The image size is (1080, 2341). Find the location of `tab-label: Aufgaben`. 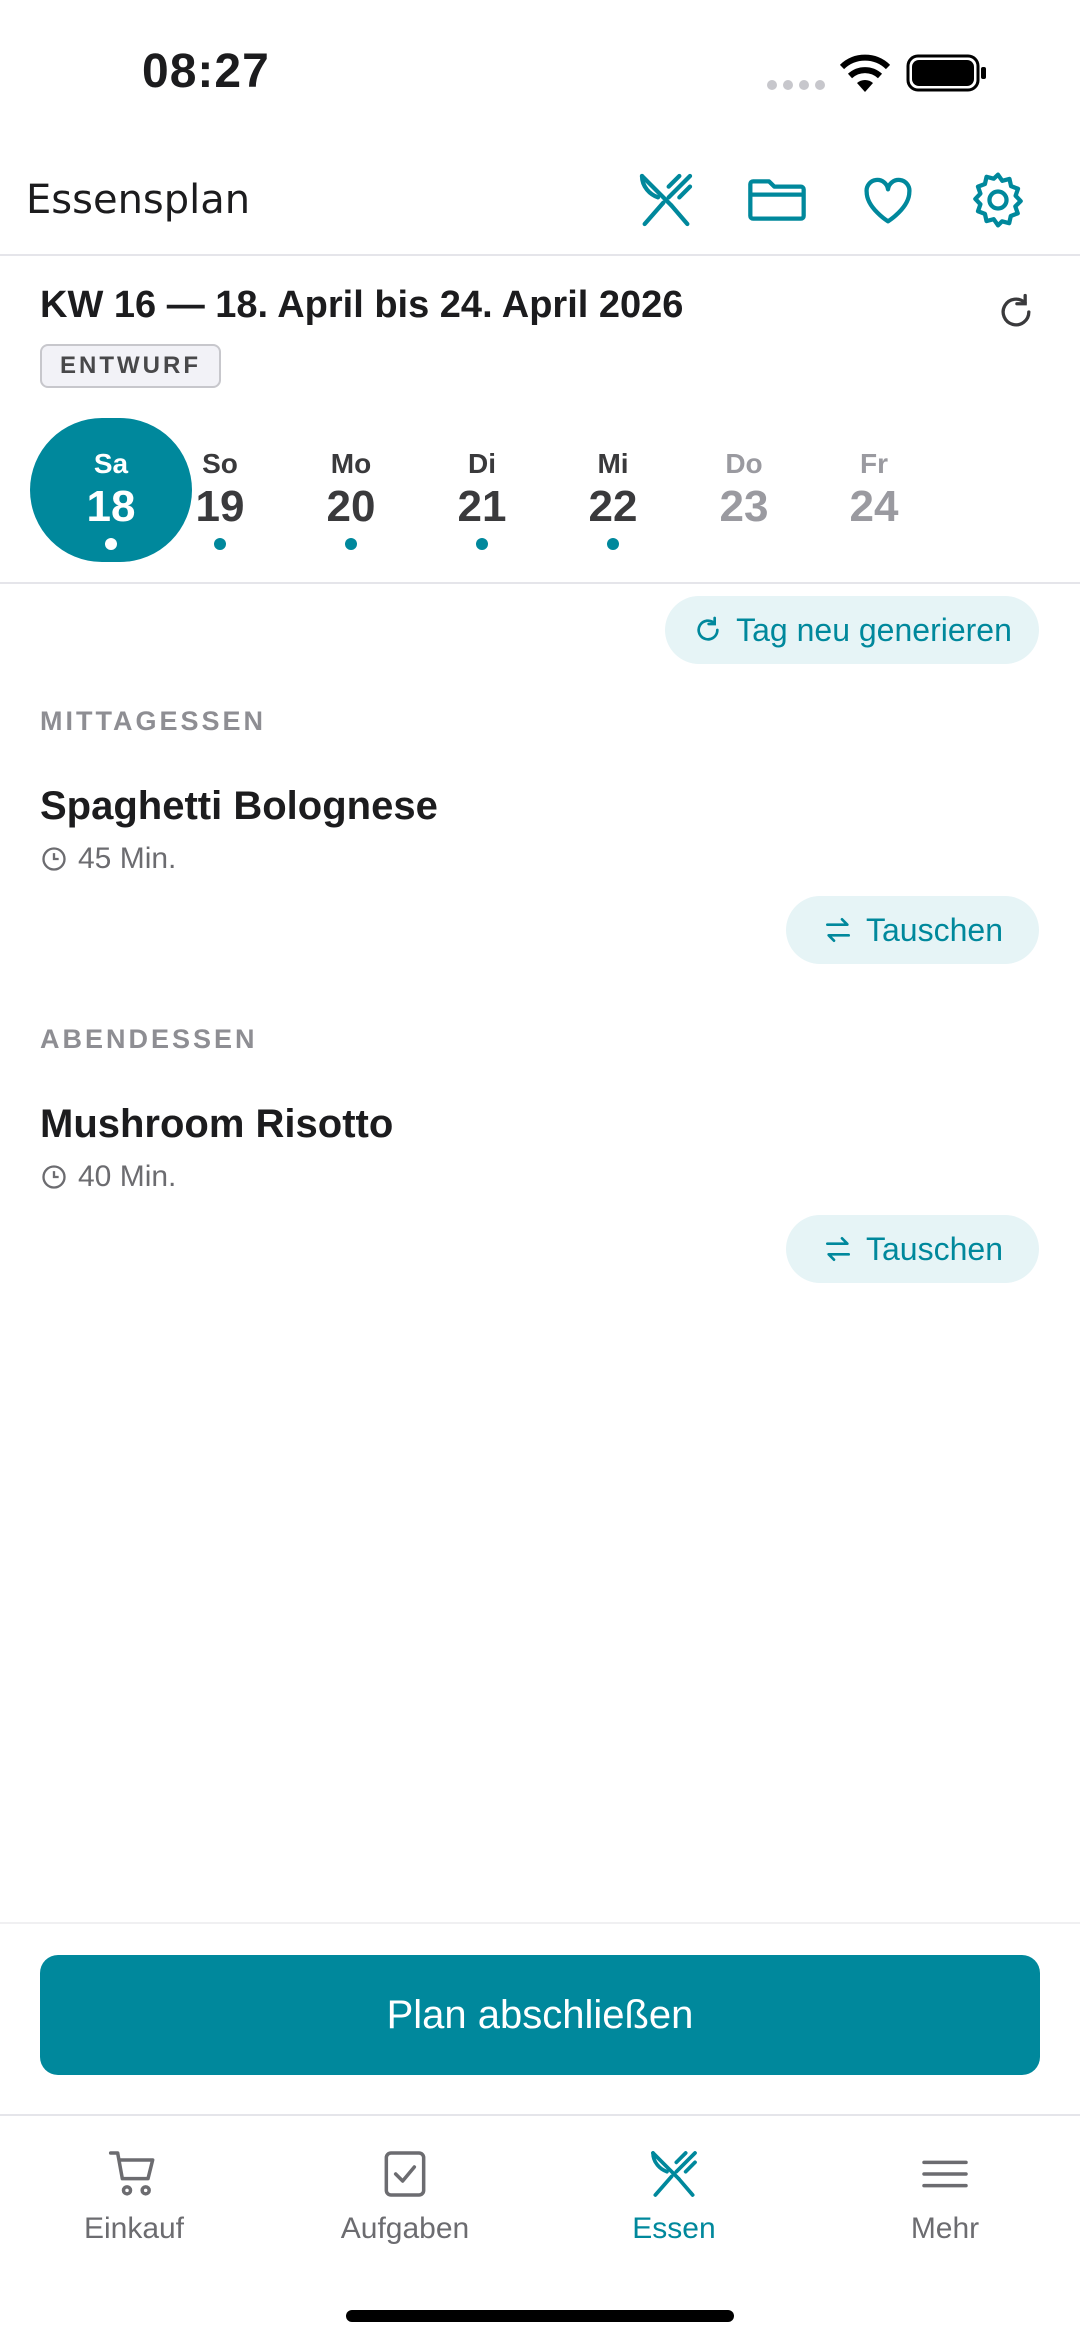

tab-label: Aufgaben is located at coordinates (405, 2228).